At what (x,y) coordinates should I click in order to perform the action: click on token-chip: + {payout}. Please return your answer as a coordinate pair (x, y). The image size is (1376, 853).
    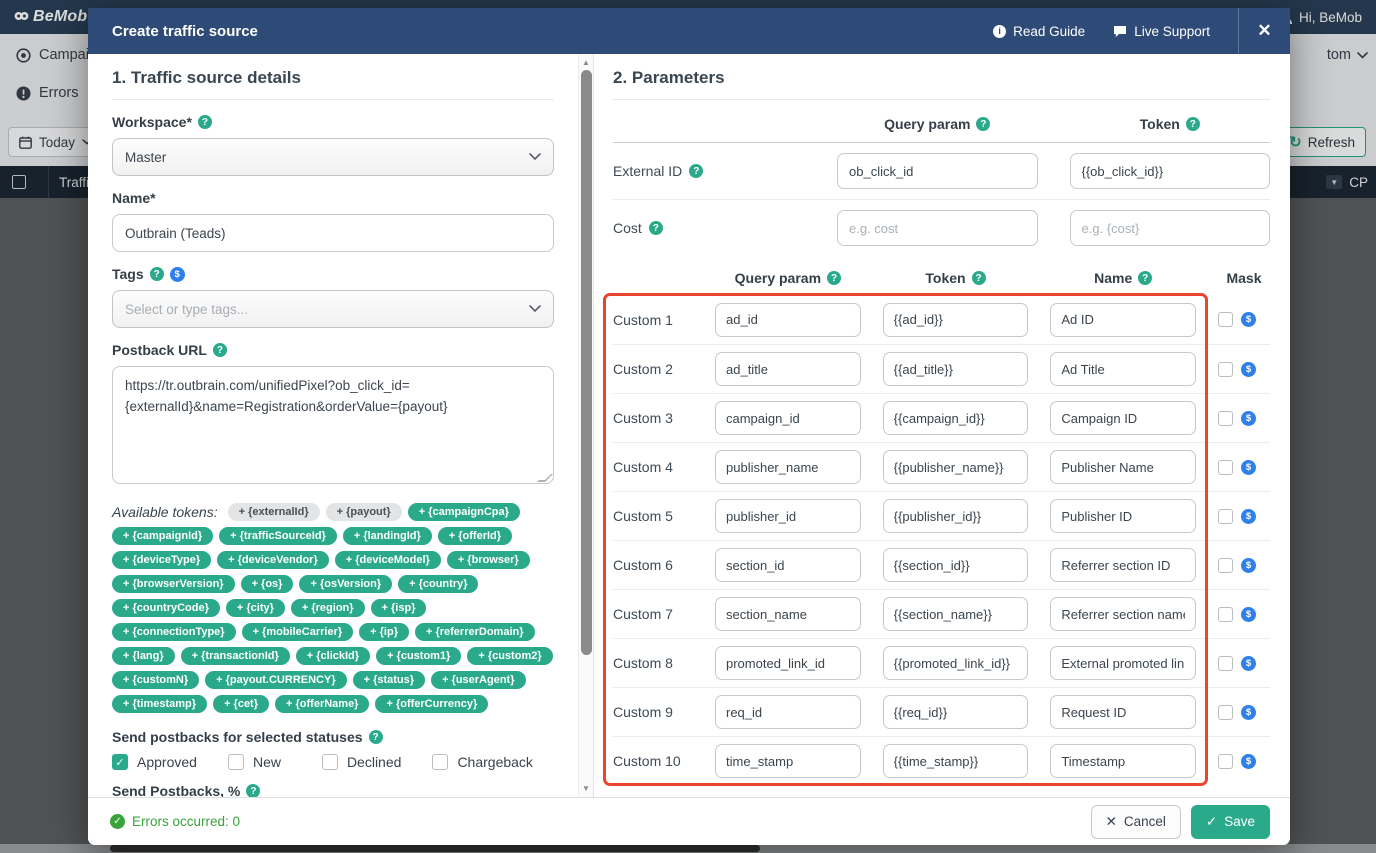
    Looking at the image, I should click on (363, 512).